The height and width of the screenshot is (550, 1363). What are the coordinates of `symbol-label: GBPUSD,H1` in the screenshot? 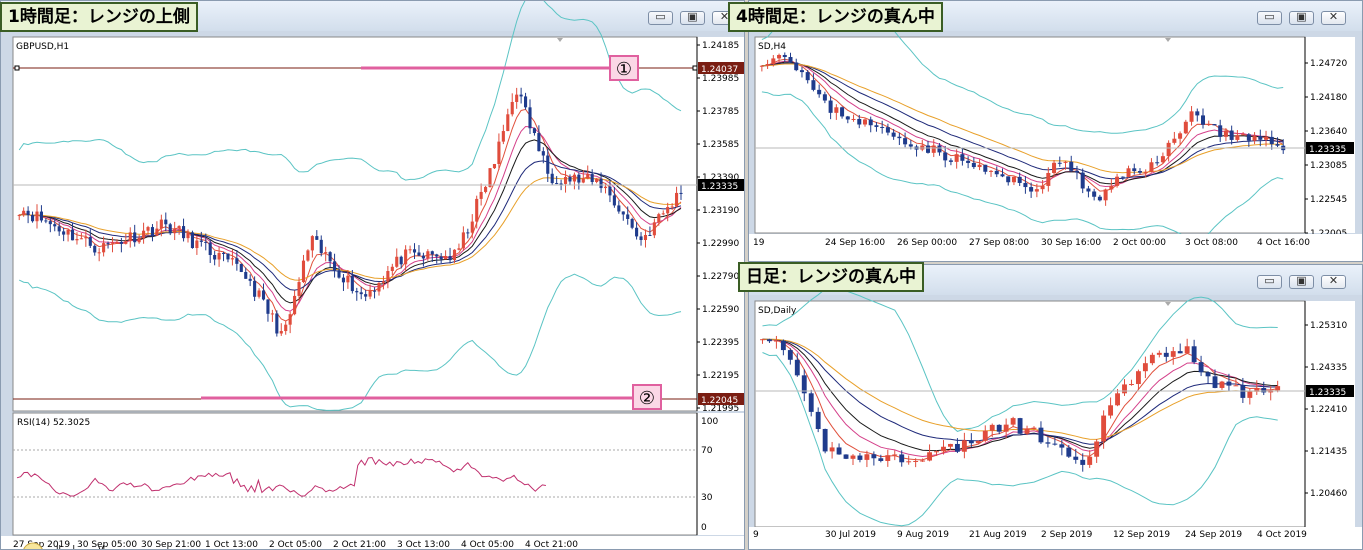 It's located at (42, 47).